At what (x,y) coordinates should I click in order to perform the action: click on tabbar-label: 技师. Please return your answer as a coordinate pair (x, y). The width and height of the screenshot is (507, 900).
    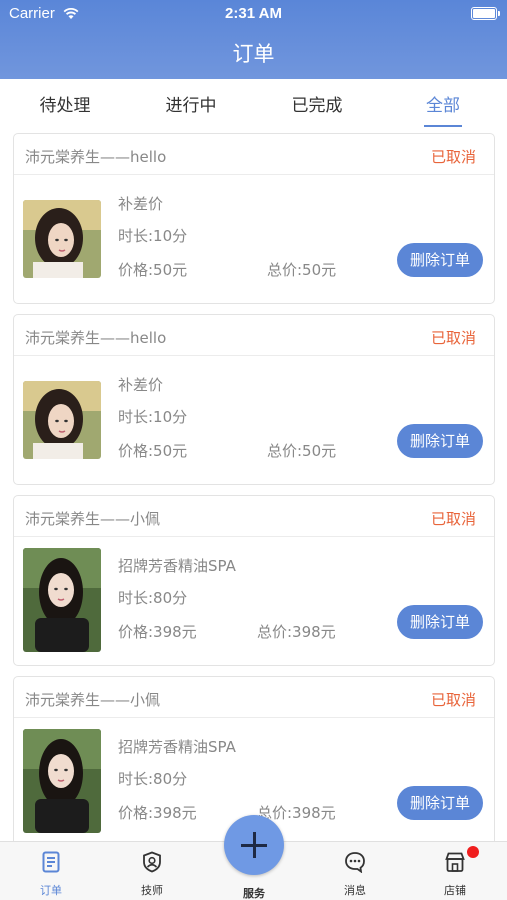
    Looking at the image, I should click on (152, 890).